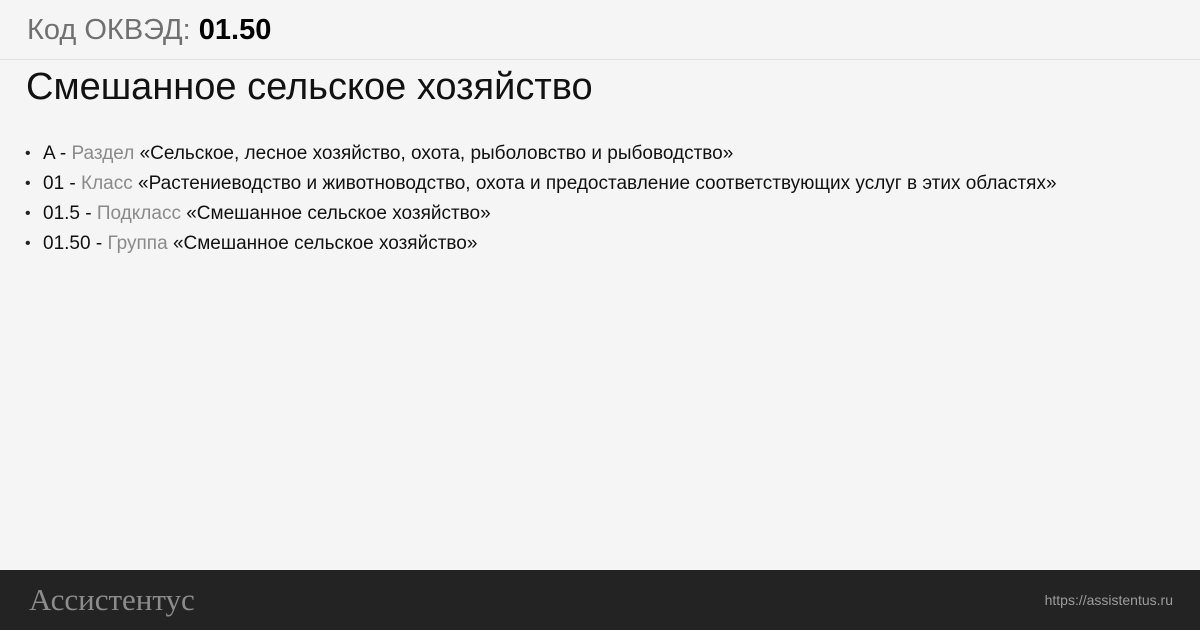  I want to click on okved-code-line: Код ОКВЭД: 01.50, so click(149, 30).